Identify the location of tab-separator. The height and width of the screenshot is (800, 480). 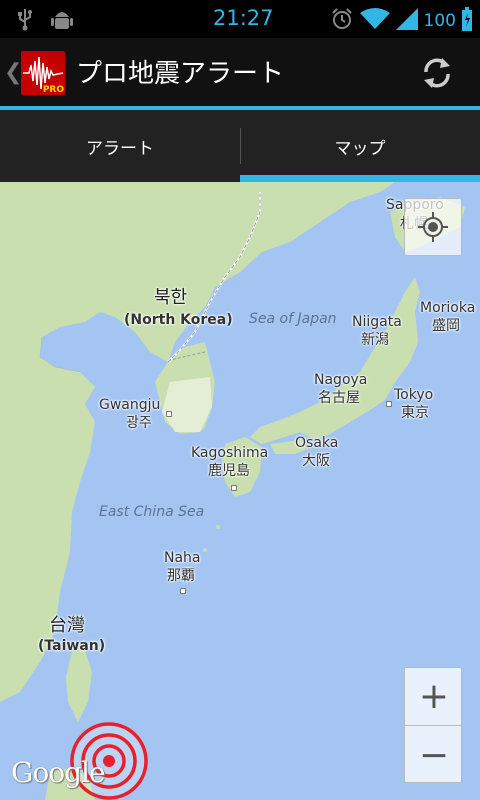
(240, 146).